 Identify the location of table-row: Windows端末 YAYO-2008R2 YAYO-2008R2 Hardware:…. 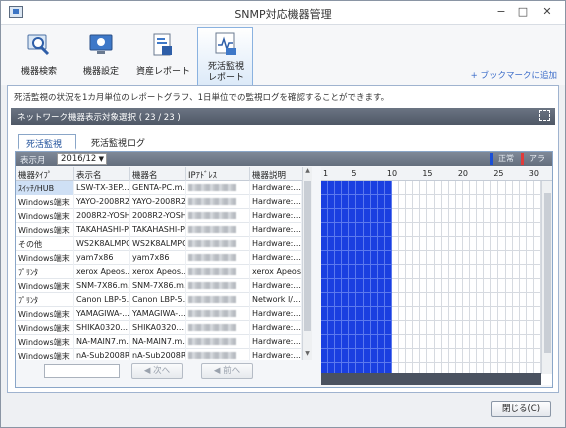
(164, 202).